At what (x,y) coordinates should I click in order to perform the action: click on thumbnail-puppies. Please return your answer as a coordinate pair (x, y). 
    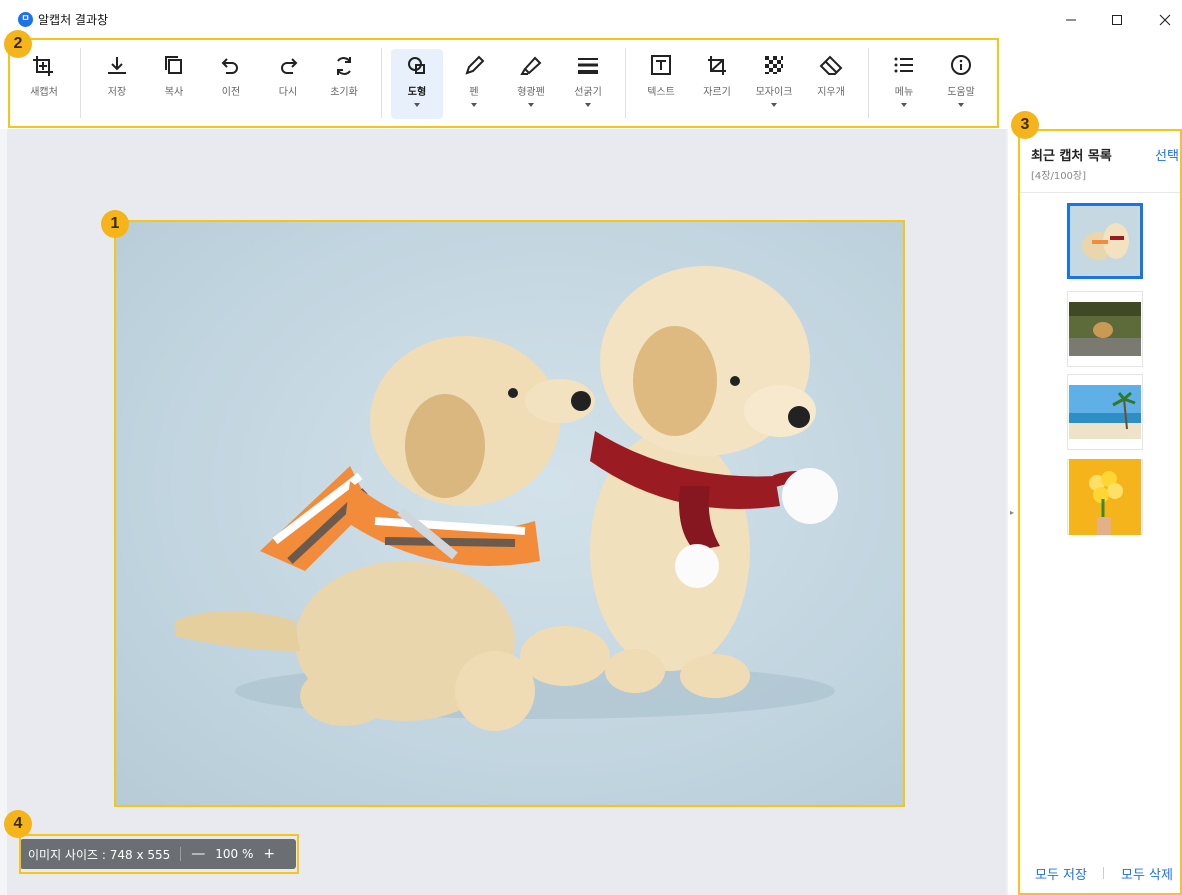
    Looking at the image, I should click on (1105, 241).